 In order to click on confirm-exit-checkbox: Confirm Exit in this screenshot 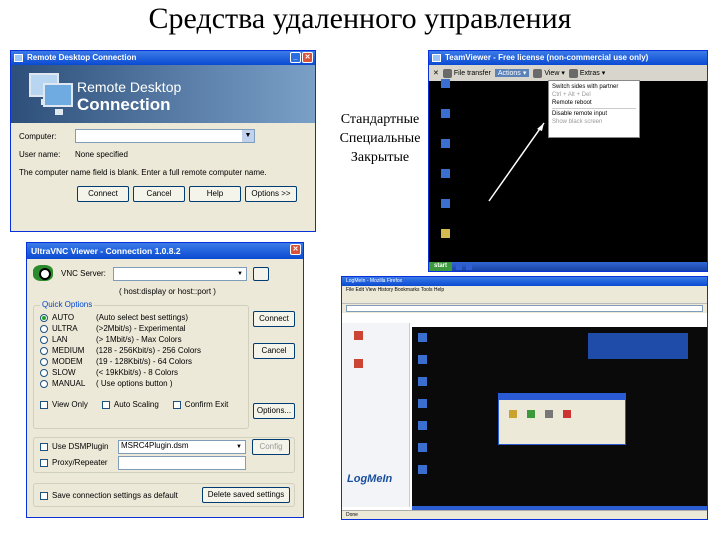, I will do `click(200, 404)`.